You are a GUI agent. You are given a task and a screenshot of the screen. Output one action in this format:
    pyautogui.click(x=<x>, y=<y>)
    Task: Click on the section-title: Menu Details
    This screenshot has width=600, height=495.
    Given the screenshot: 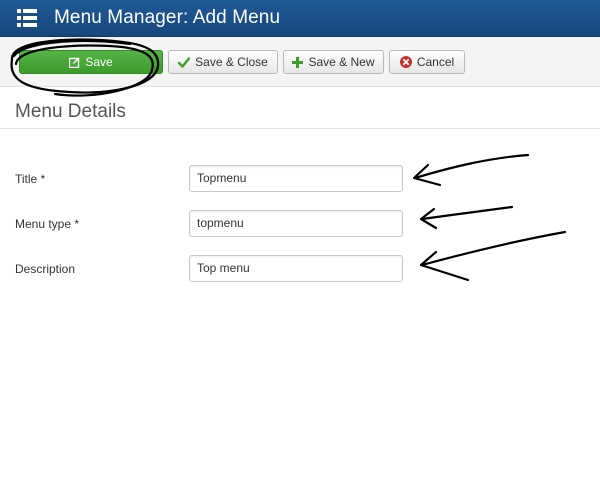 What is the action you would take?
    pyautogui.click(x=70, y=111)
    